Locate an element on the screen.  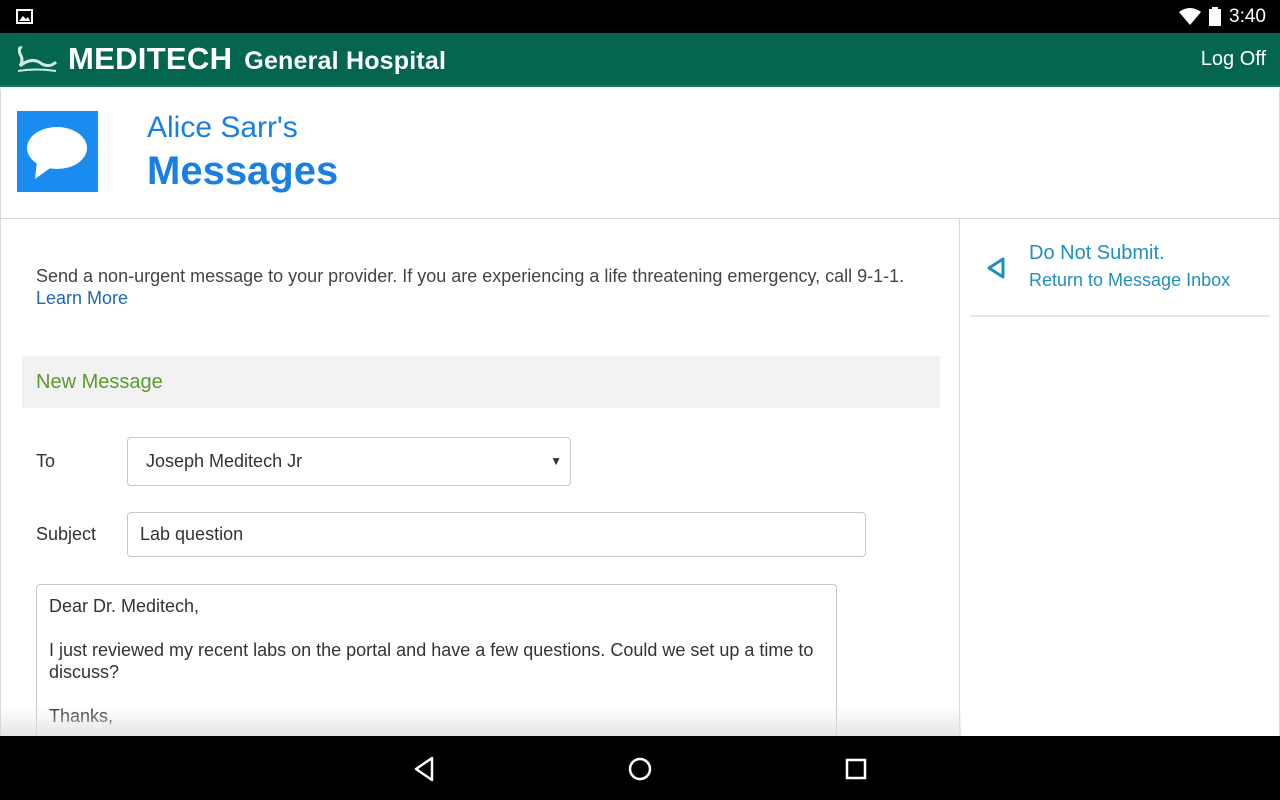
wifi-icon is located at coordinates (1190, 16).